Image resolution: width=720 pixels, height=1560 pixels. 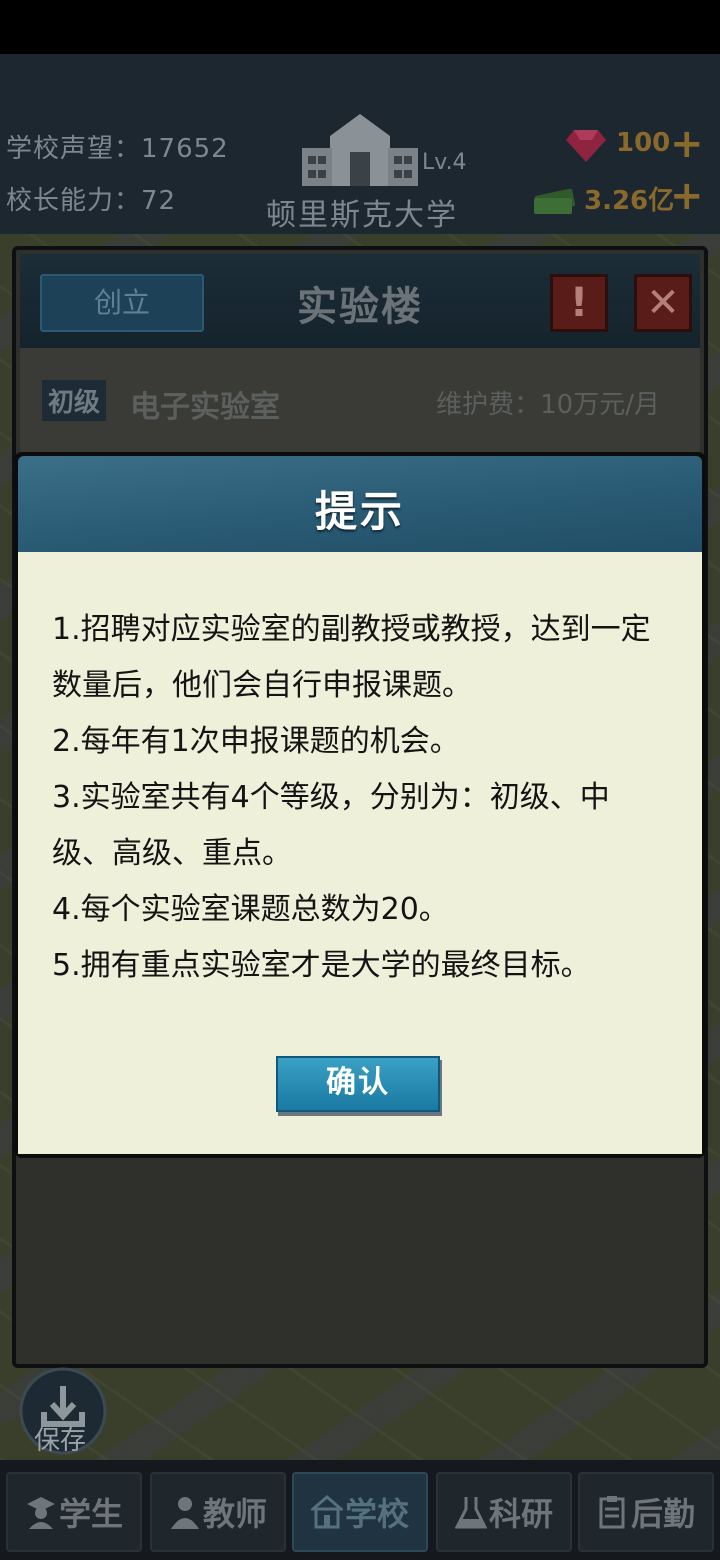 What do you see at coordinates (234, 1514) in the screenshot?
I see `nav-label: 教师` at bounding box center [234, 1514].